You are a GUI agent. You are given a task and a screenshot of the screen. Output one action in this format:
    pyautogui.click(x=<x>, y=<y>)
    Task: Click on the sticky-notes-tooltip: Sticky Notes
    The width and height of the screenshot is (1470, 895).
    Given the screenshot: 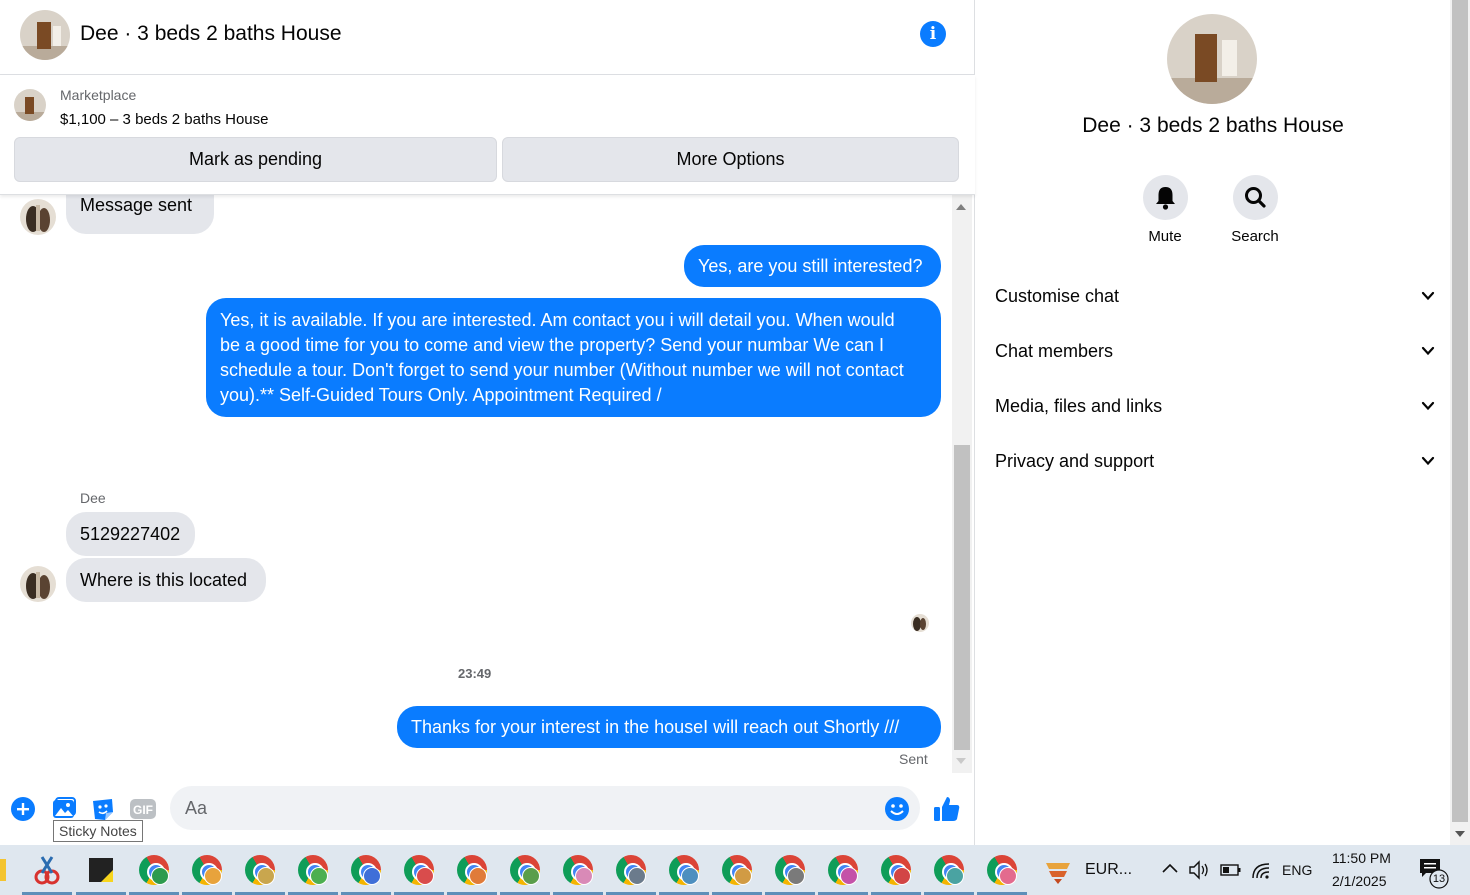 What is the action you would take?
    pyautogui.click(x=98, y=831)
    